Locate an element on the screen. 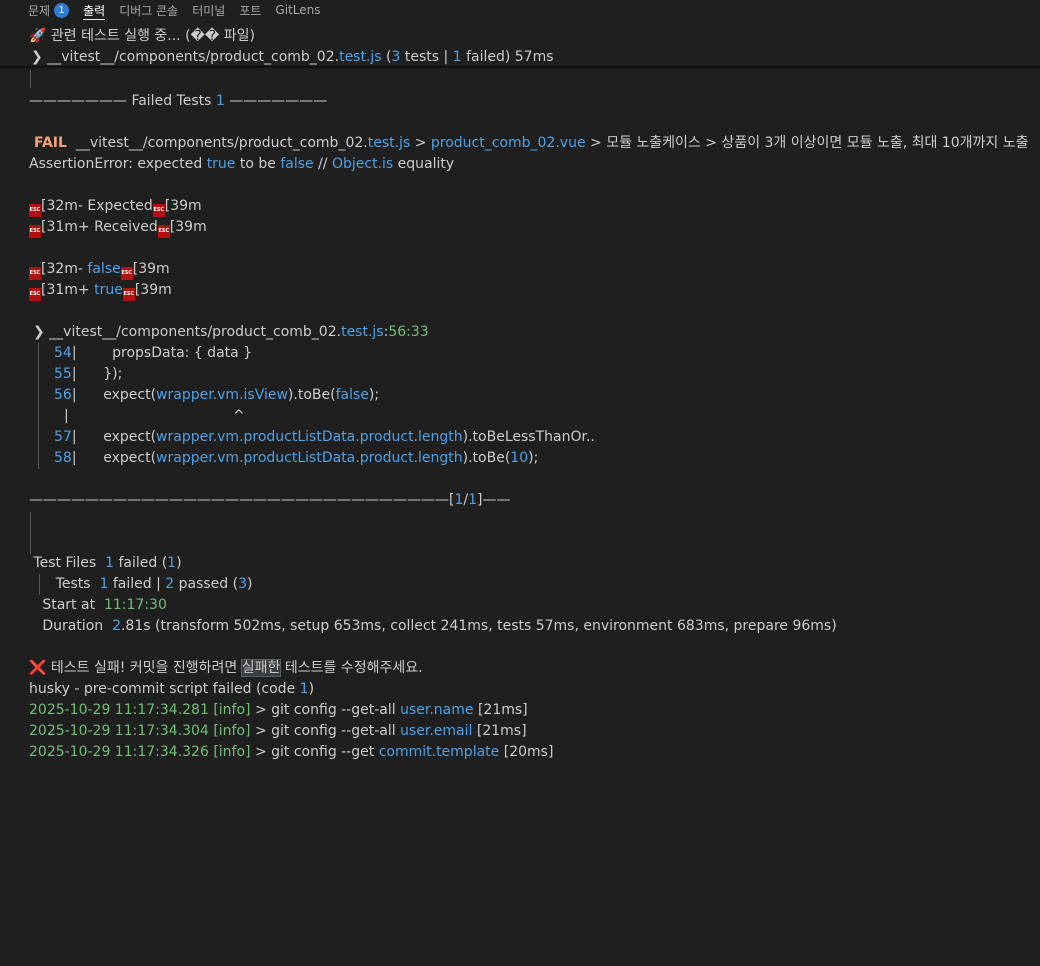  diff-received-value: ESC[31m+ trueESC[39m is located at coordinates (100, 290).